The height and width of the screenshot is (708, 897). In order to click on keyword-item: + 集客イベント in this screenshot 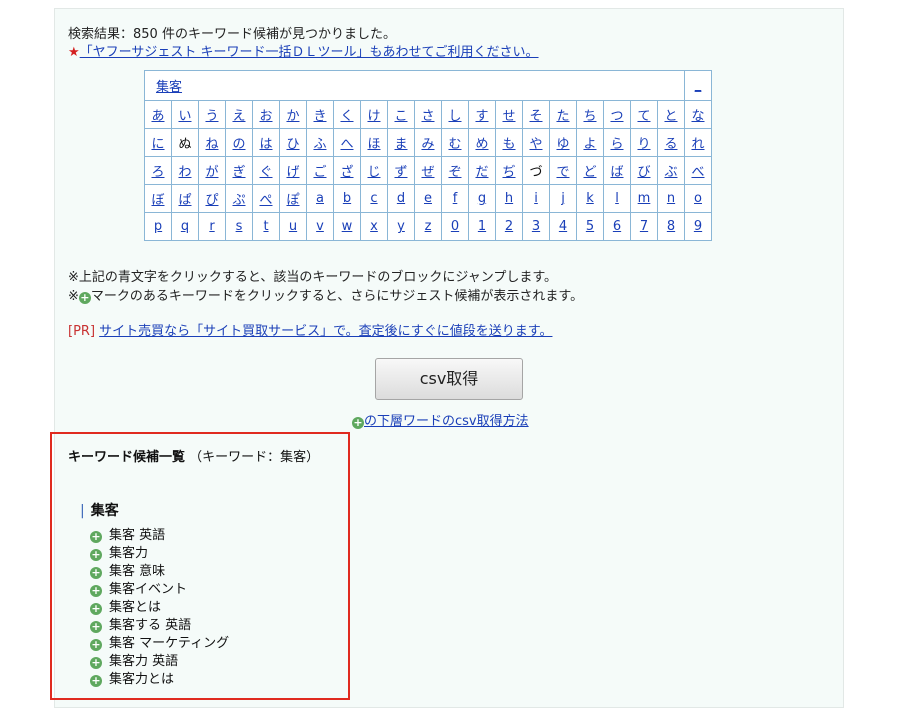, I will do `click(159, 590)`.